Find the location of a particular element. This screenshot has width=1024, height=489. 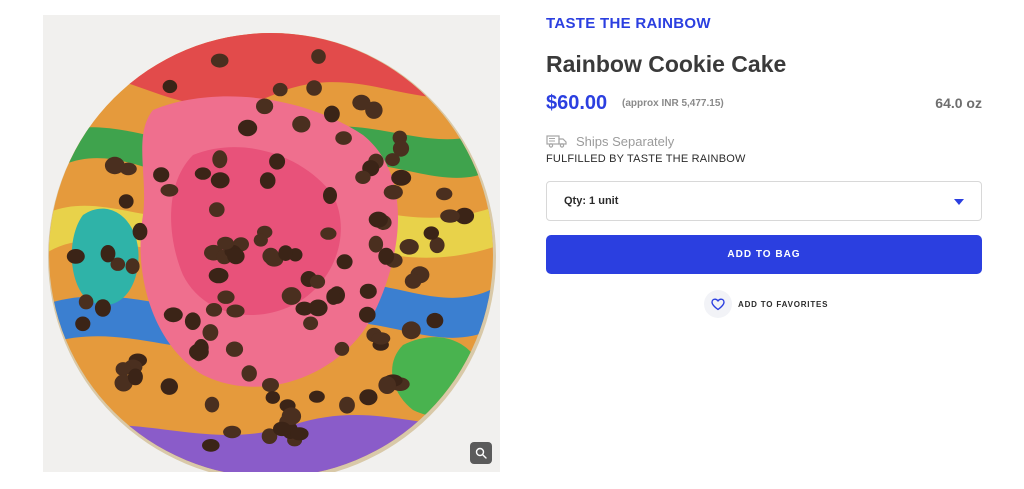

price-row: $60.00 (approx INR 5,477.15) 64.0 oz is located at coordinates (764, 105).